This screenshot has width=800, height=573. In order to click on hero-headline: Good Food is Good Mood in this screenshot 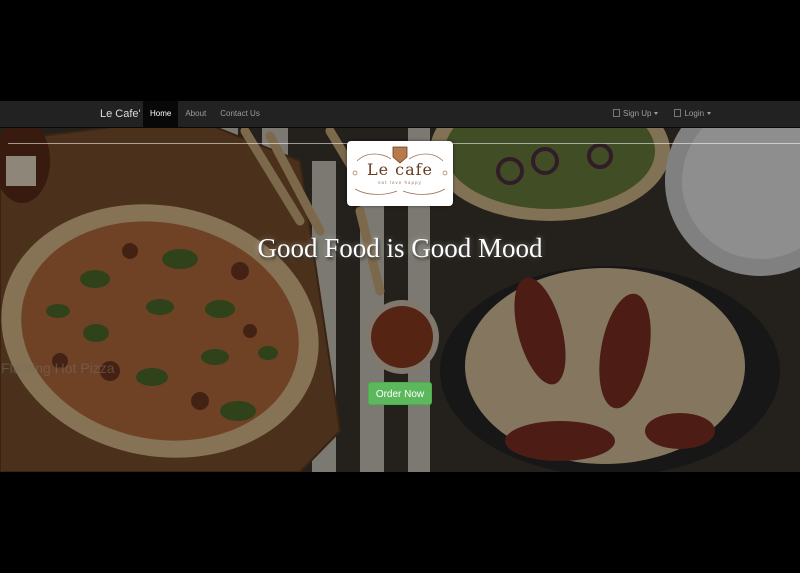, I will do `click(400, 248)`.